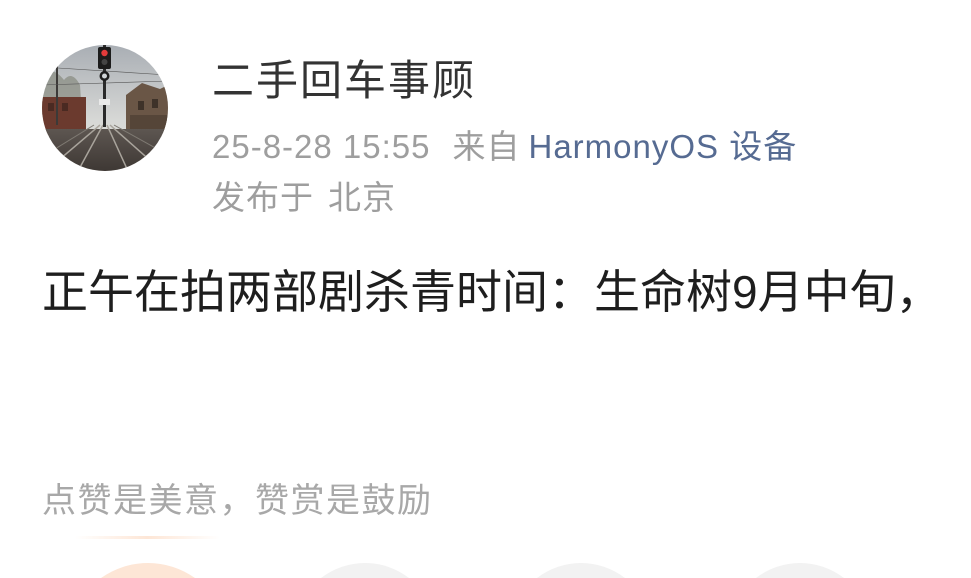 This screenshot has width=971, height=578. What do you see at coordinates (263, 197) in the screenshot?
I see `location-prefix: 发布于` at bounding box center [263, 197].